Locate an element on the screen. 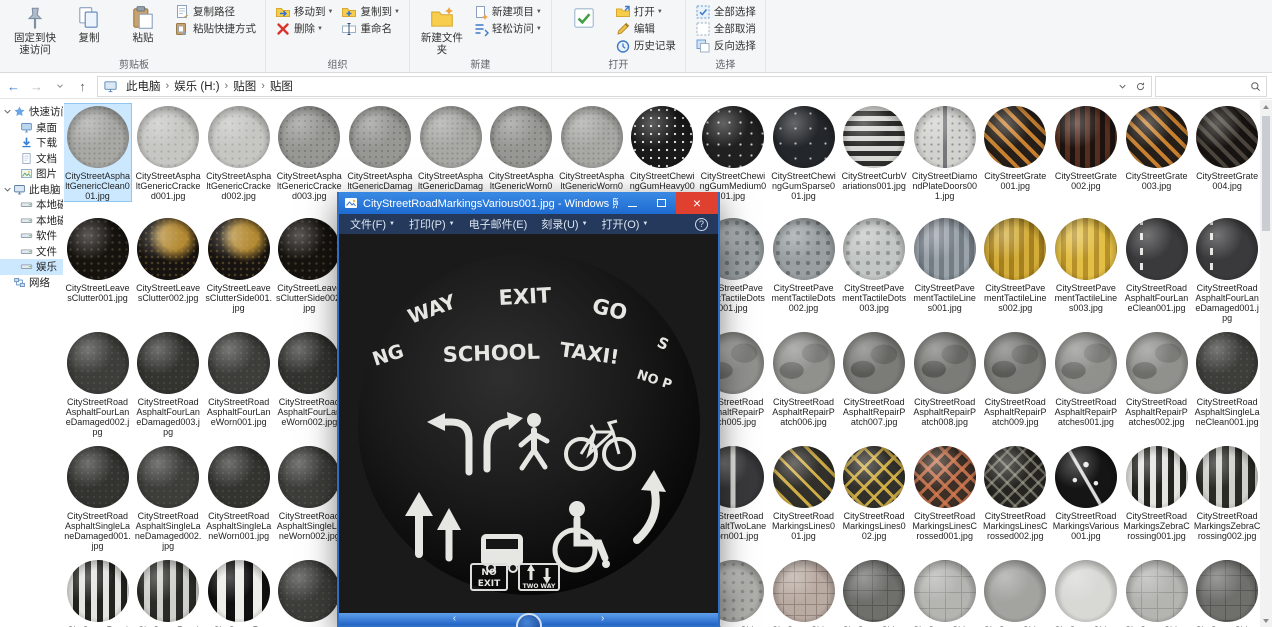 The height and width of the screenshot is (627, 1272). file-tile: CityStreetGrate004.jpg is located at coordinates (1227, 147).